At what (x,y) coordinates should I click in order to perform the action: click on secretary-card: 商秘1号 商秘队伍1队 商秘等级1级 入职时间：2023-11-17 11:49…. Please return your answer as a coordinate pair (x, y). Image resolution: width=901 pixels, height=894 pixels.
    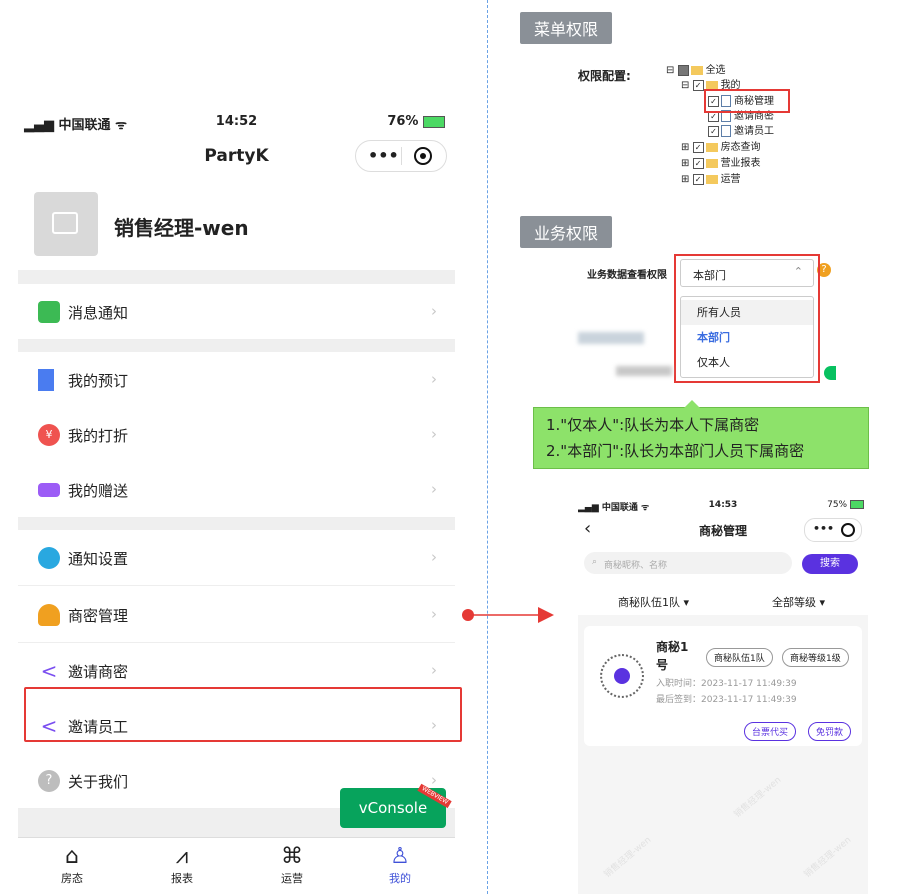
    Looking at the image, I should click on (723, 686).